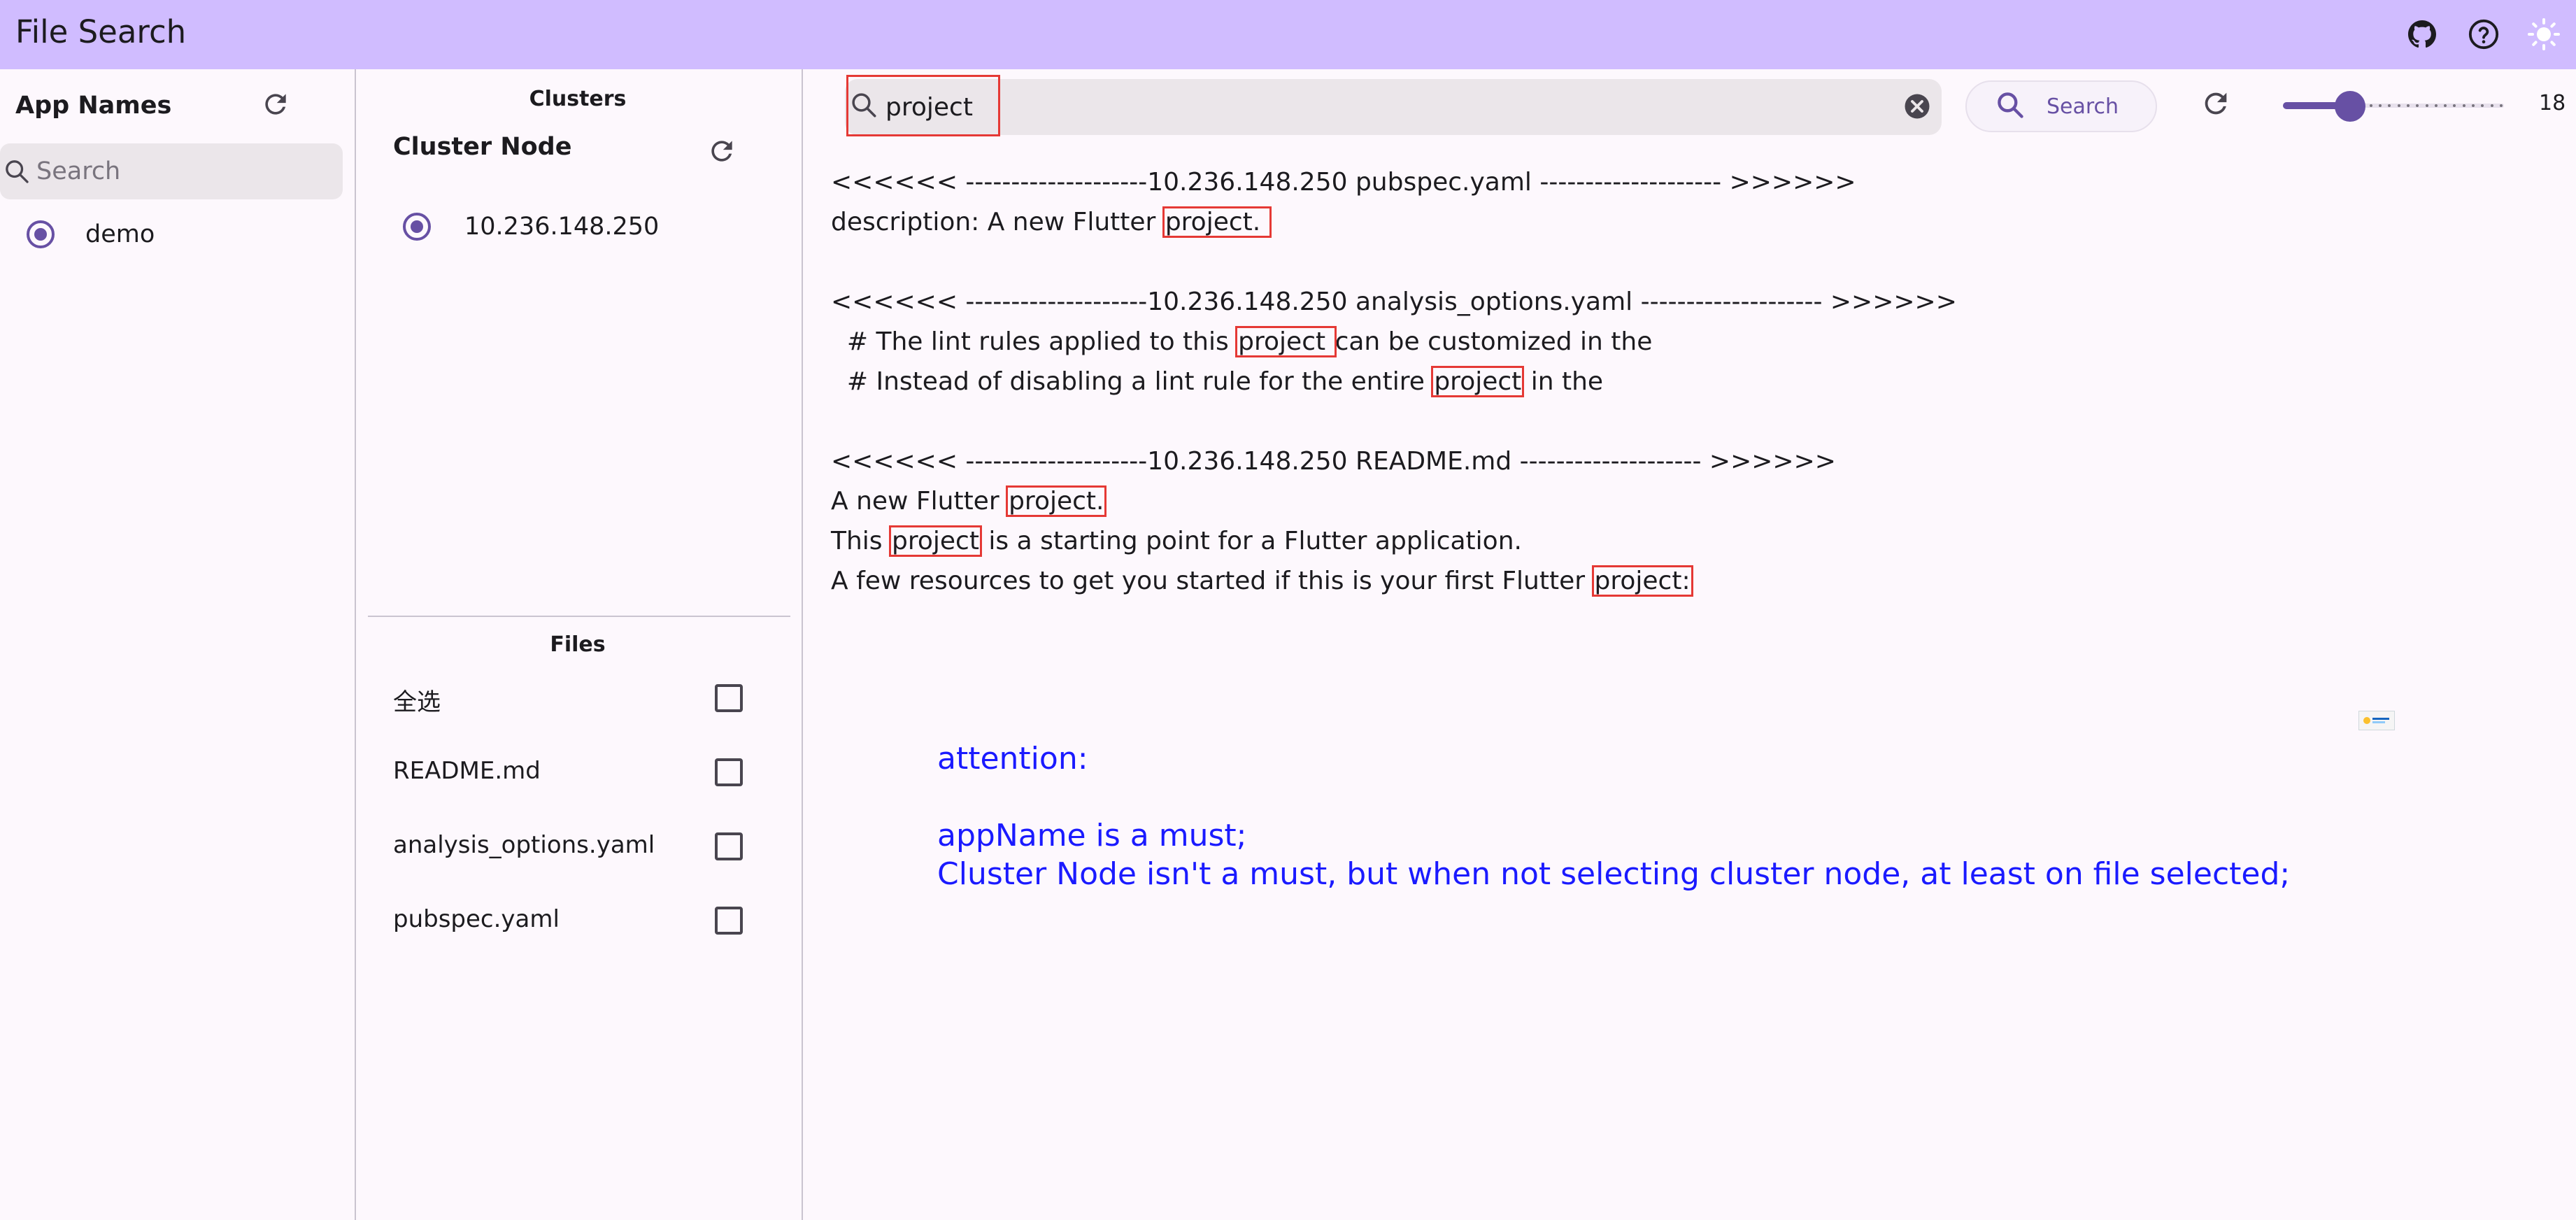  I want to click on result-line: A new Flutter project., so click(1394, 501).